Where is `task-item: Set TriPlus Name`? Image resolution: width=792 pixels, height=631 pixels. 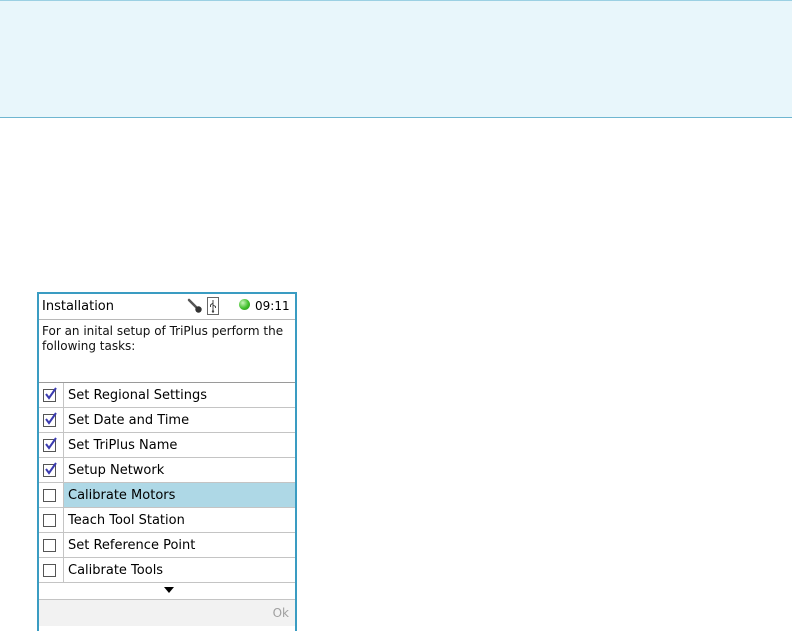
task-item: Set TriPlus Name is located at coordinates (167, 445).